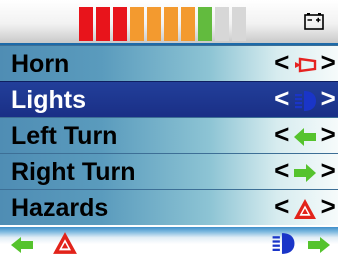  Describe the element at coordinates (73, 172) in the screenshot. I see `menu-item-label: Right Turn` at that location.